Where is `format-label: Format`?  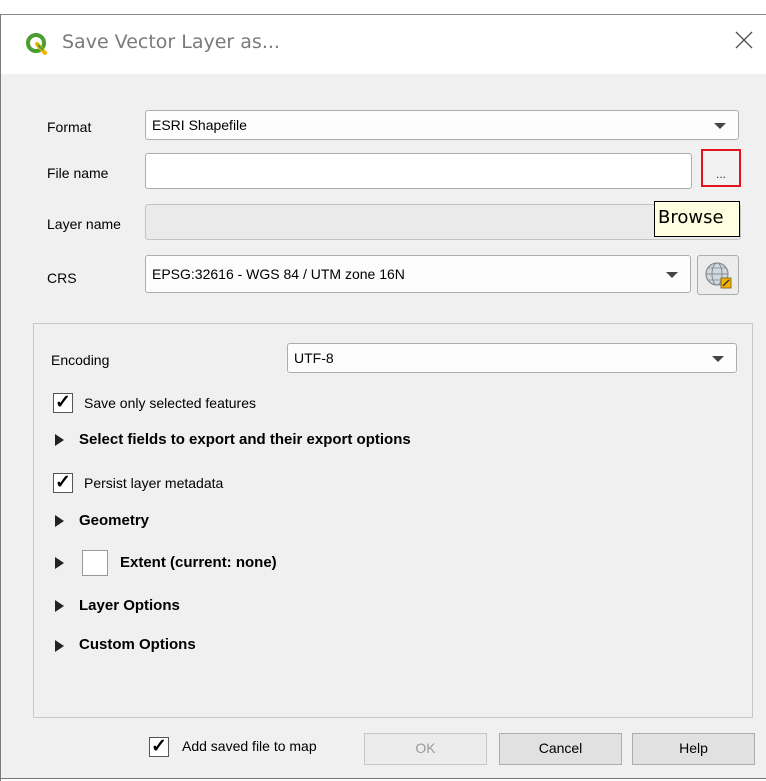 format-label: Format is located at coordinates (69, 127).